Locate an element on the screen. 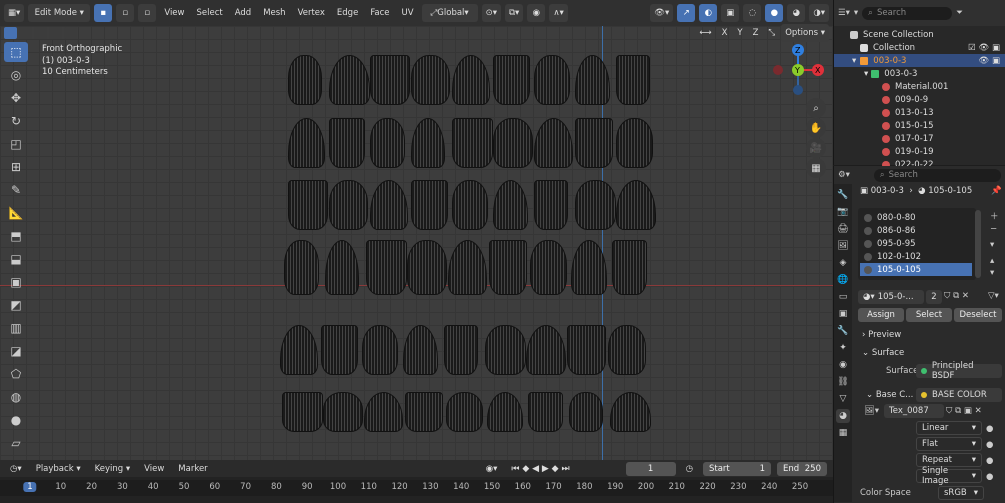 Image resolution: width=1005 pixels, height=503 pixels. spin-icon: ◍ is located at coordinates (16, 397).